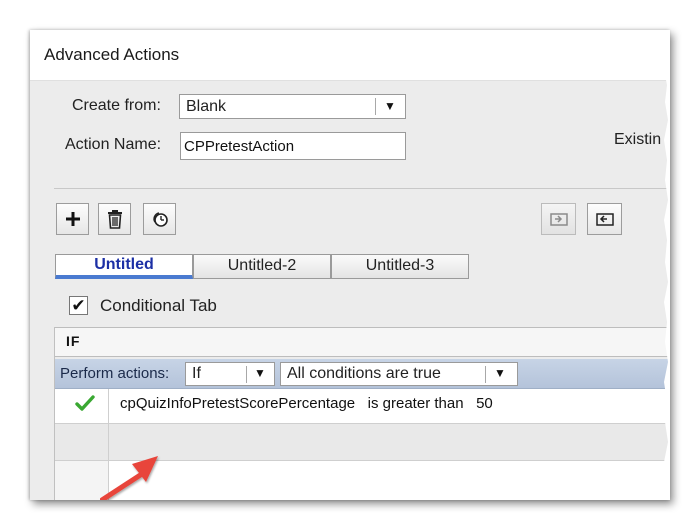  What do you see at coordinates (116, 105) in the screenshot?
I see `create-from-label: Create from:` at bounding box center [116, 105].